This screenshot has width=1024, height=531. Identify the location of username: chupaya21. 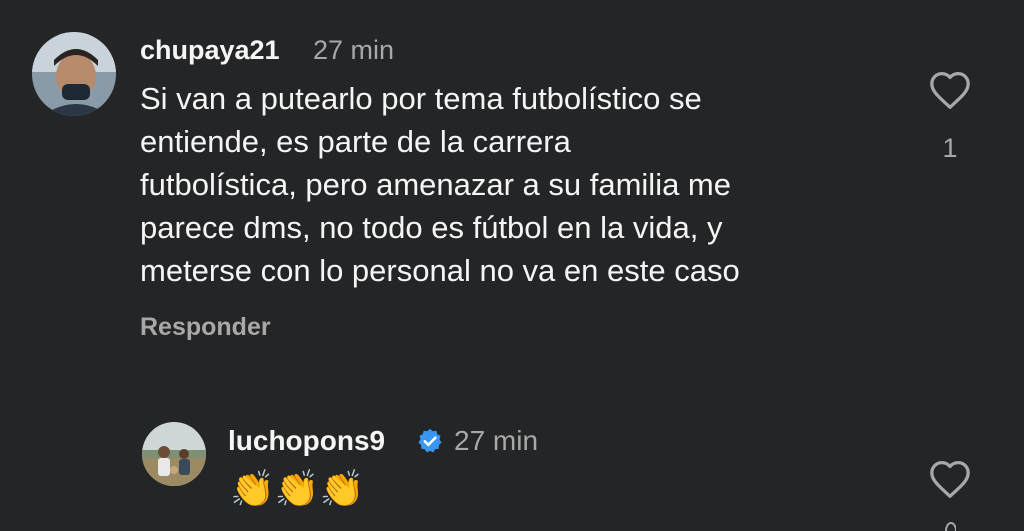
(210, 50).